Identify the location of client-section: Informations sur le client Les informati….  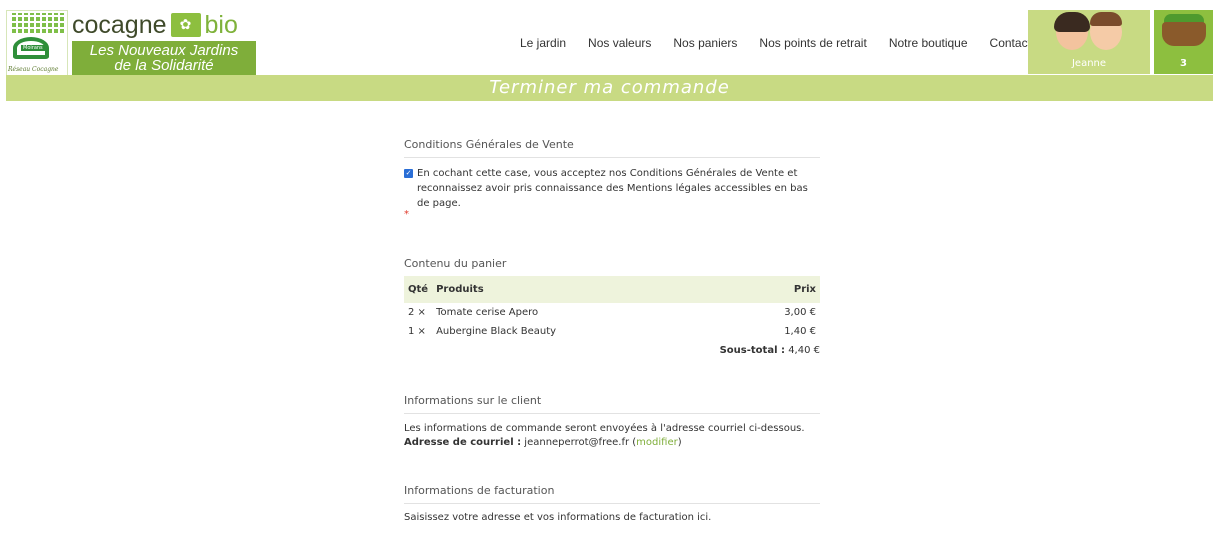
(612, 422).